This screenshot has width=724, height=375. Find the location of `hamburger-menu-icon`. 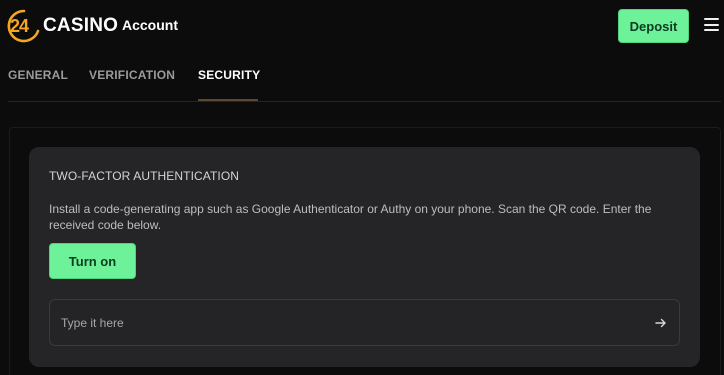

hamburger-menu-icon is located at coordinates (711, 24).